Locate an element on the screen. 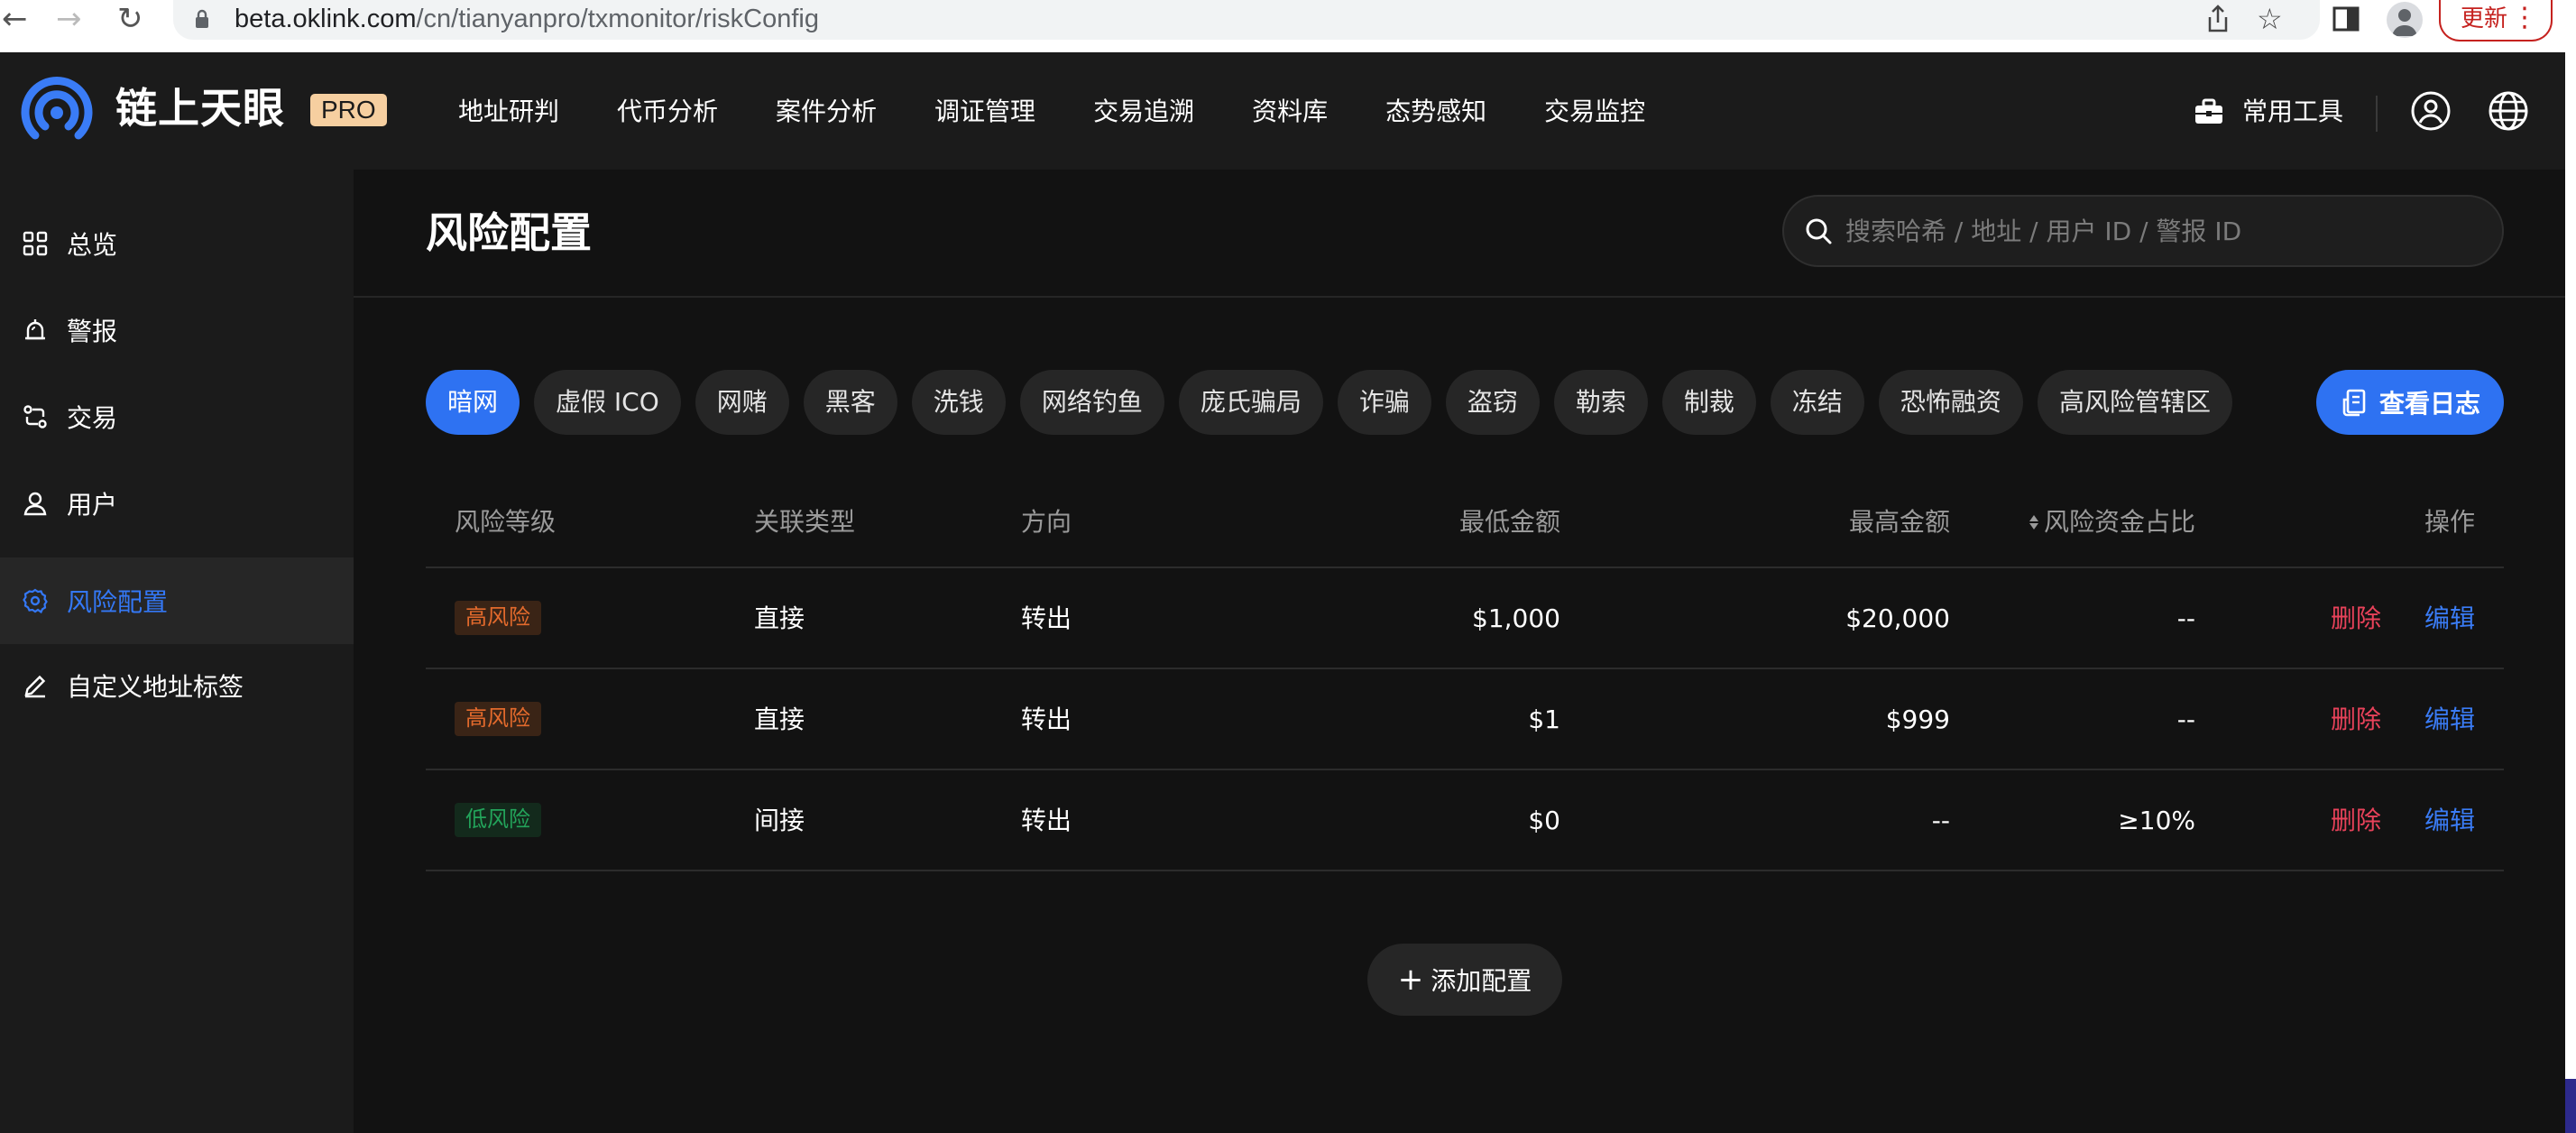 The image size is (2576, 1133). sidebar-item-label: 警报 is located at coordinates (92, 331).